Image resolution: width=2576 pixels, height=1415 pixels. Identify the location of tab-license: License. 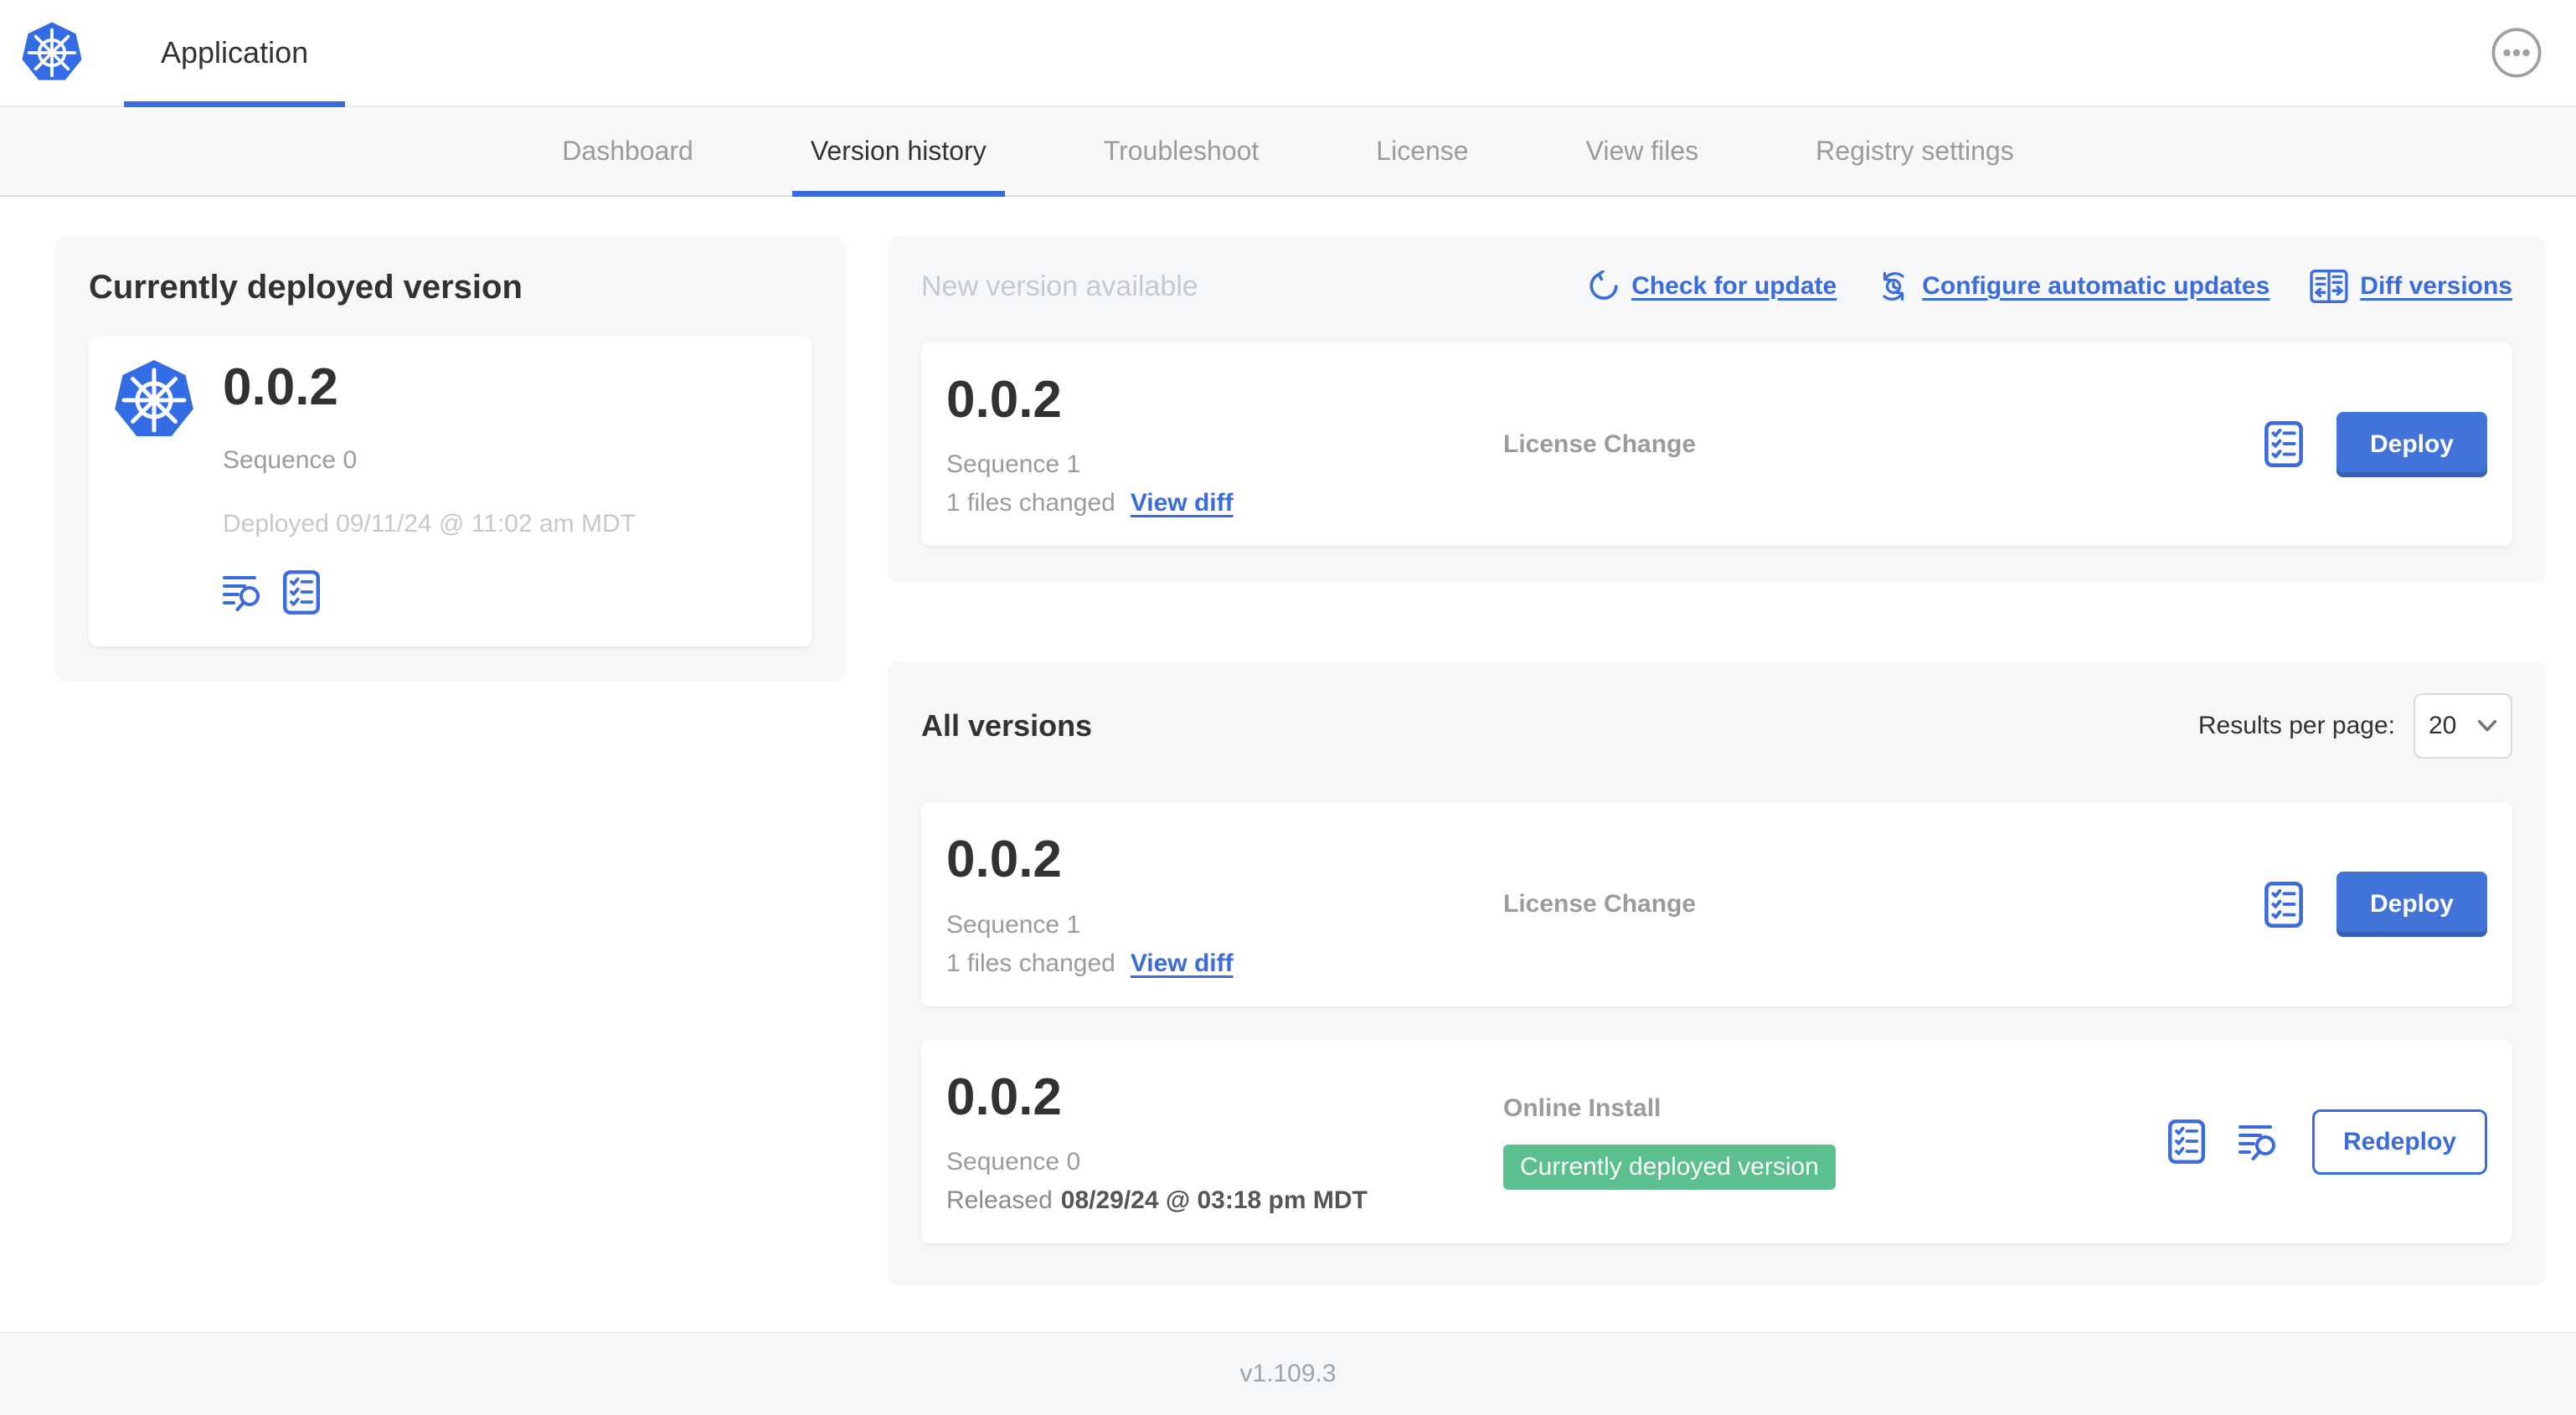
(1422, 151).